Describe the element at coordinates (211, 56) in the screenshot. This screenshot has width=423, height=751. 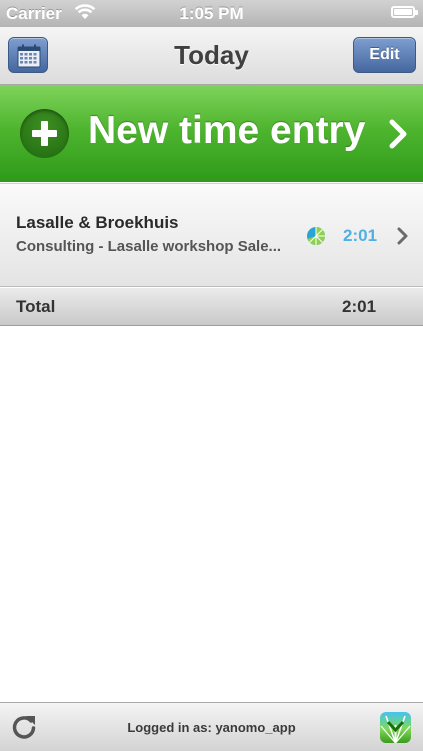
I see `navigation-bar: Today Edit` at that location.